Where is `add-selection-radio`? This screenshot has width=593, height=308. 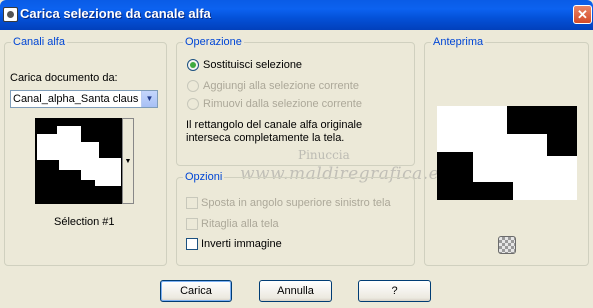 add-selection-radio is located at coordinates (193, 86).